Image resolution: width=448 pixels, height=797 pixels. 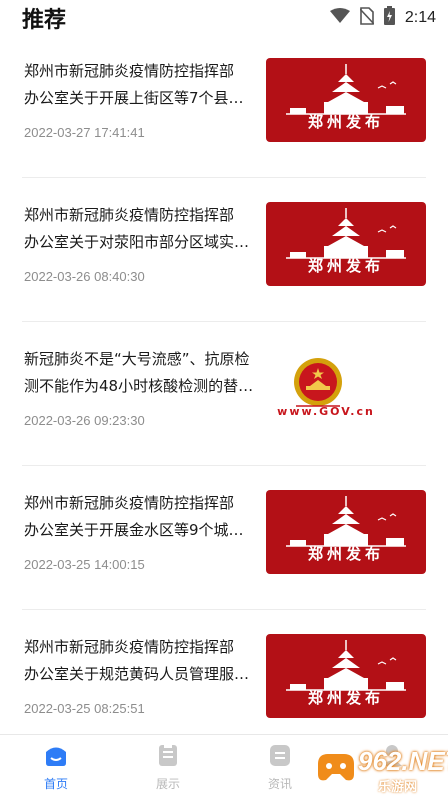 What do you see at coordinates (420, 17) in the screenshot?
I see `status-clock: 2:14` at bounding box center [420, 17].